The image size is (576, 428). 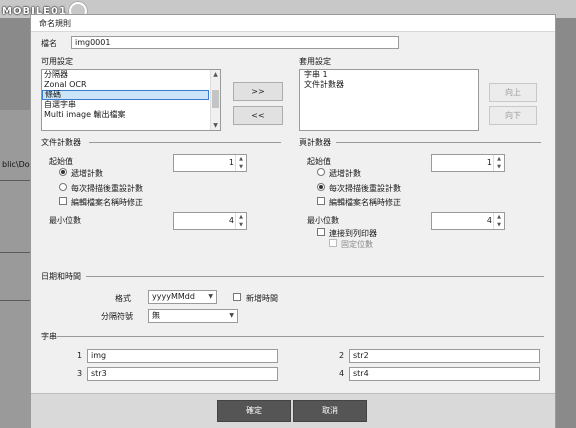 I want to click on doc-sort-reset-radio, so click(x=63, y=187).